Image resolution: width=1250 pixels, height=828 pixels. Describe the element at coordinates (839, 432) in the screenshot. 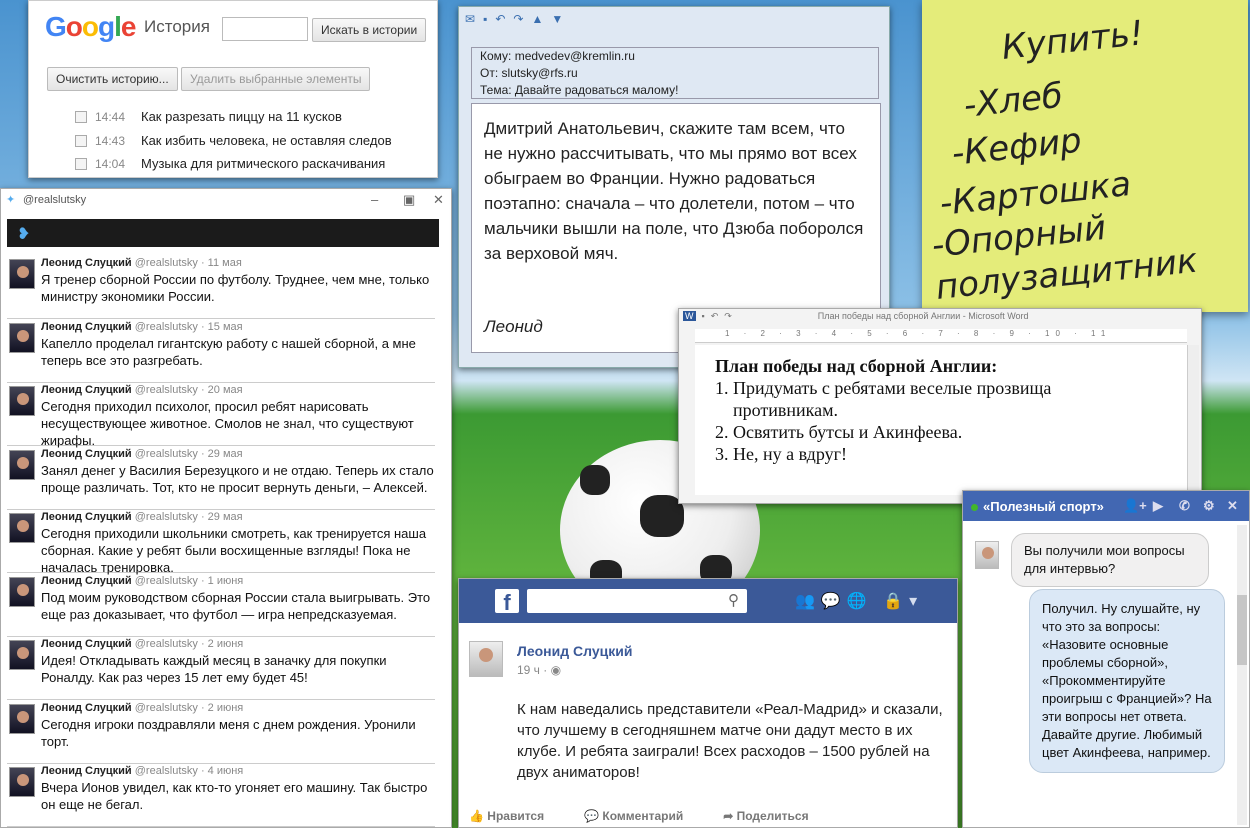

I see `list-item: 2. Освятить бутсы и Акинфеева.` at that location.